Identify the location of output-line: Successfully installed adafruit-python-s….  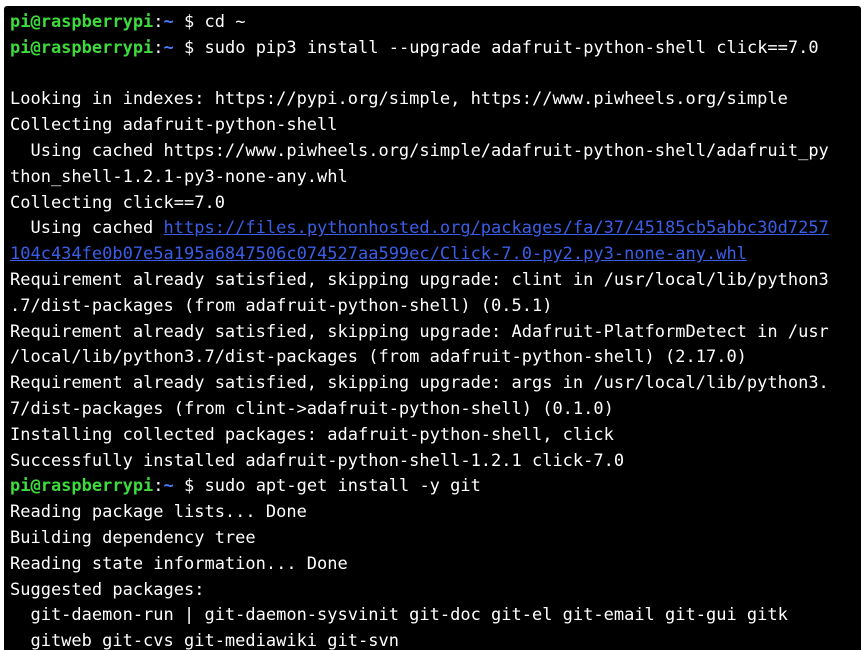
(317, 460).